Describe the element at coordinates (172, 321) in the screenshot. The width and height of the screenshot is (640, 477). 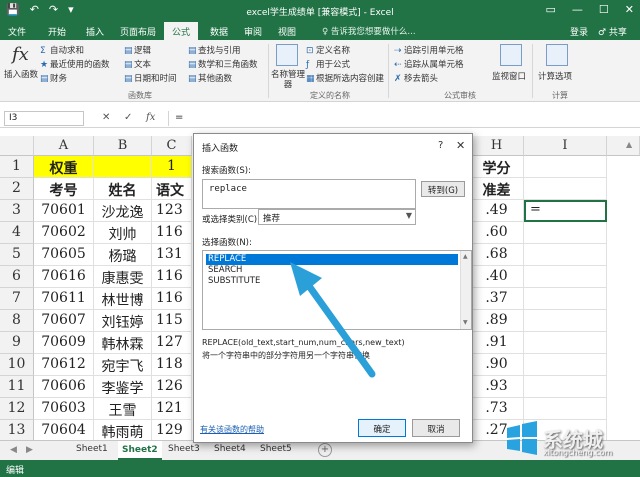
I see `cell: 115` at that location.